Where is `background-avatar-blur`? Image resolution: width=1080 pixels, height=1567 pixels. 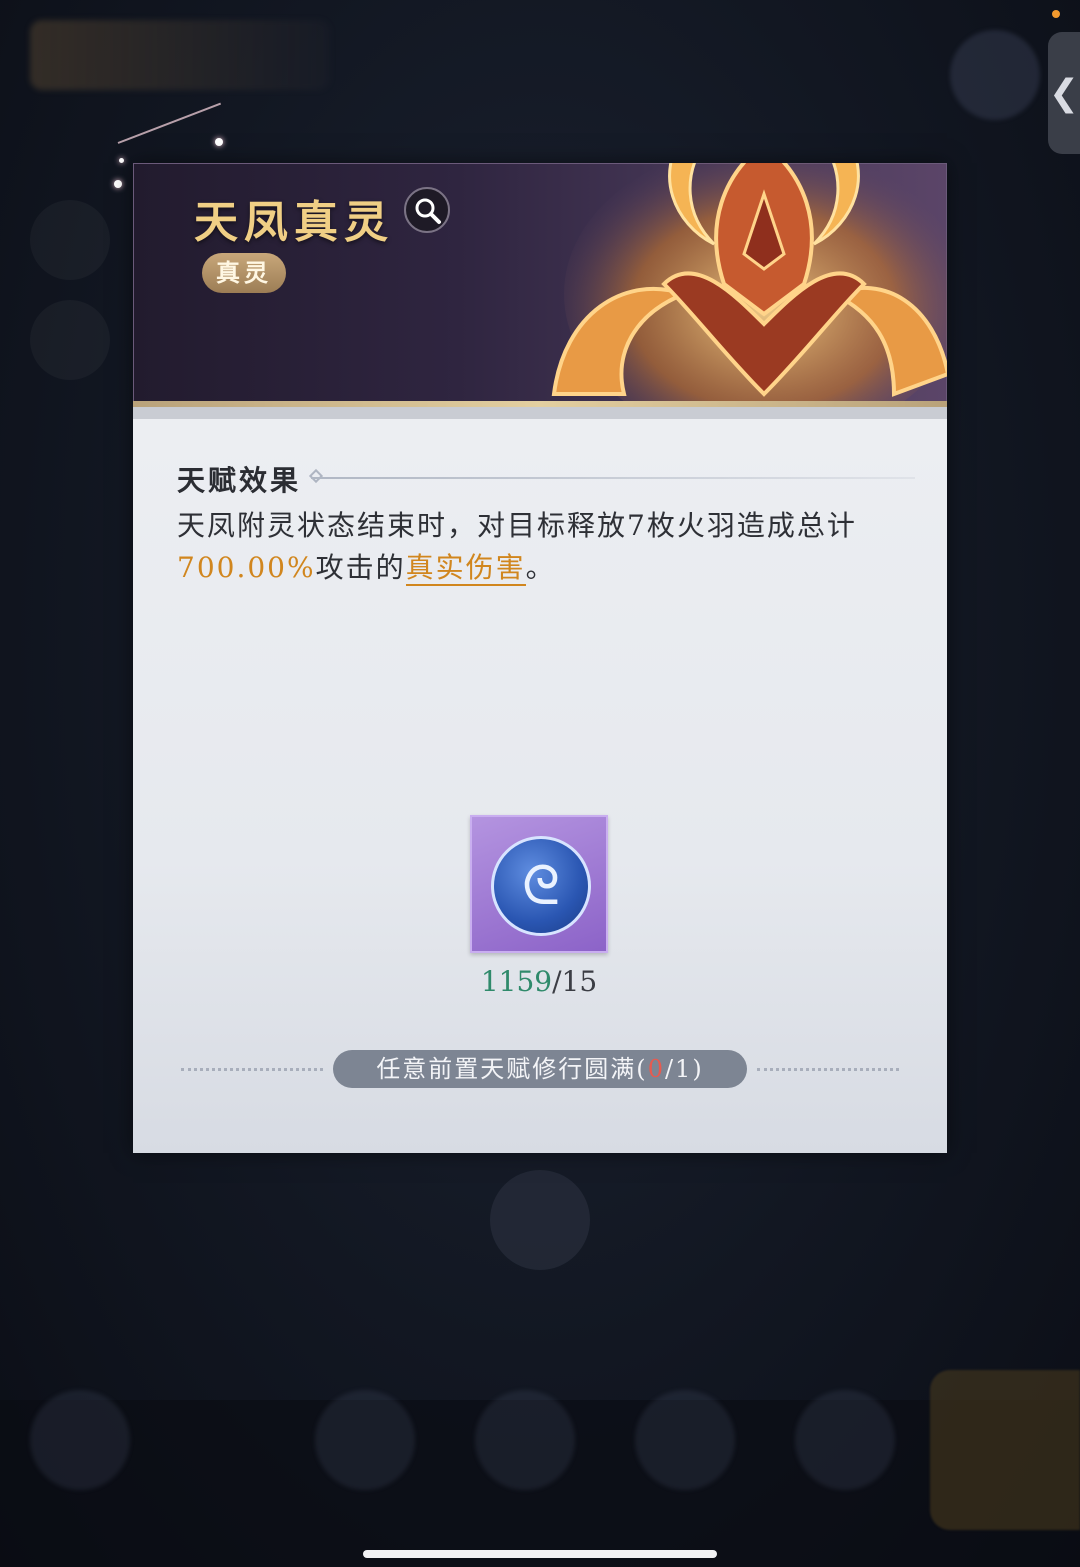 background-avatar-blur is located at coordinates (995, 75).